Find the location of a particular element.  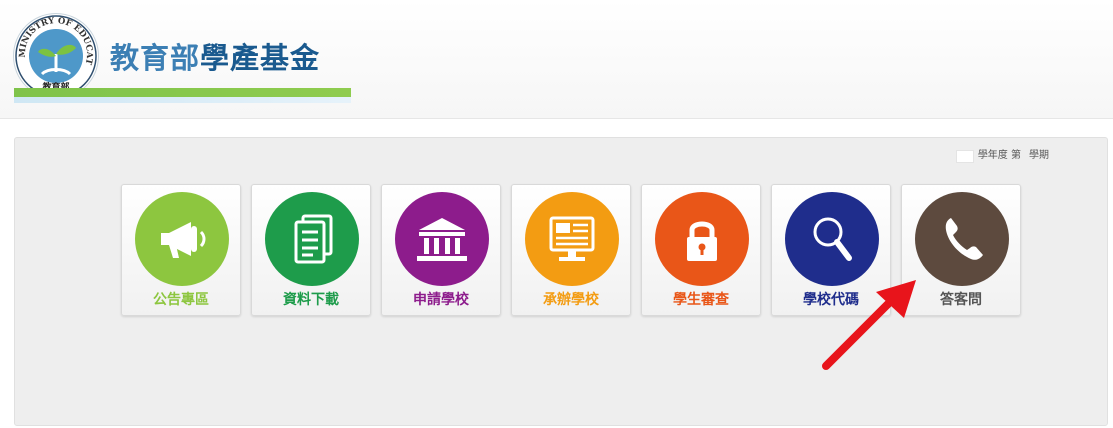

tile-announcements: 公告專區 is located at coordinates (181, 250).